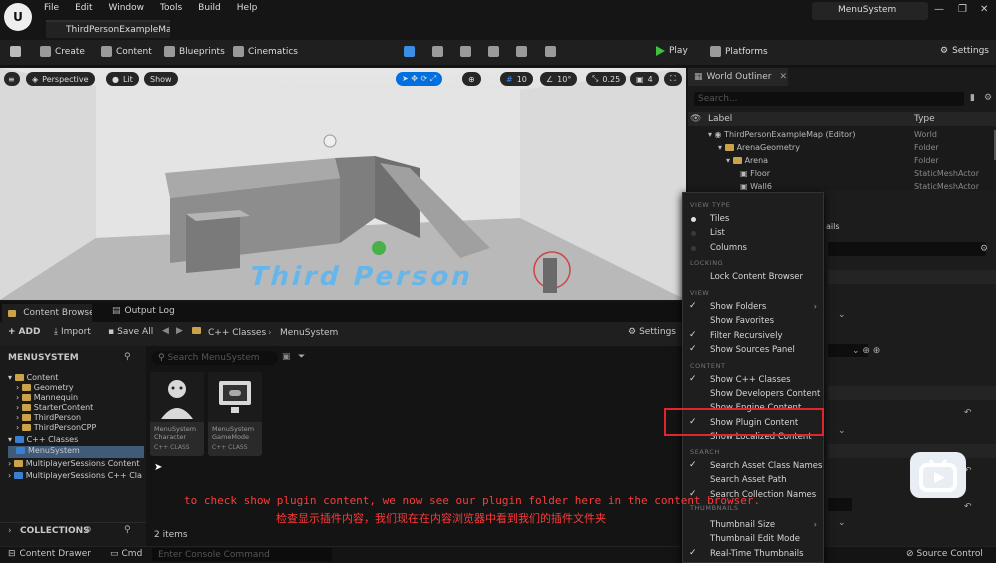  Describe the element at coordinates (559, 79) in the screenshot. I see `rotation-snap: ∠ 10°` at that location.